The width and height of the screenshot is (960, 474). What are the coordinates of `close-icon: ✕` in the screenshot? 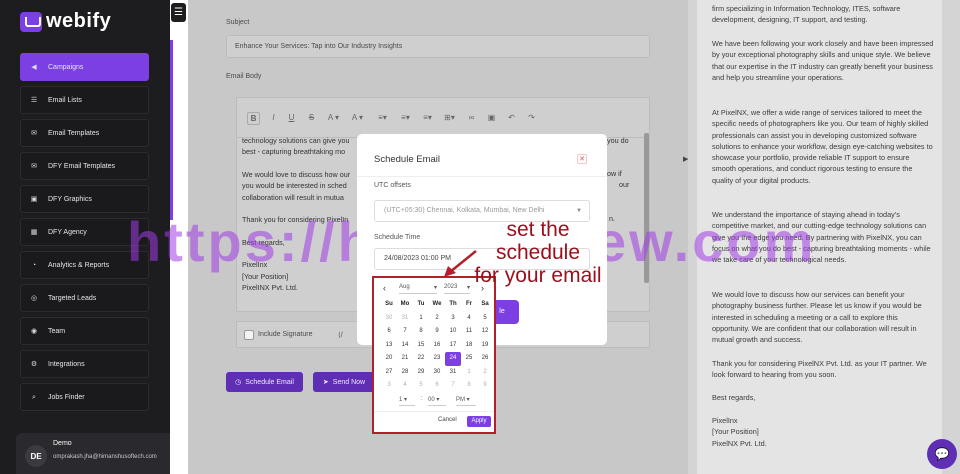 It's located at (582, 159).